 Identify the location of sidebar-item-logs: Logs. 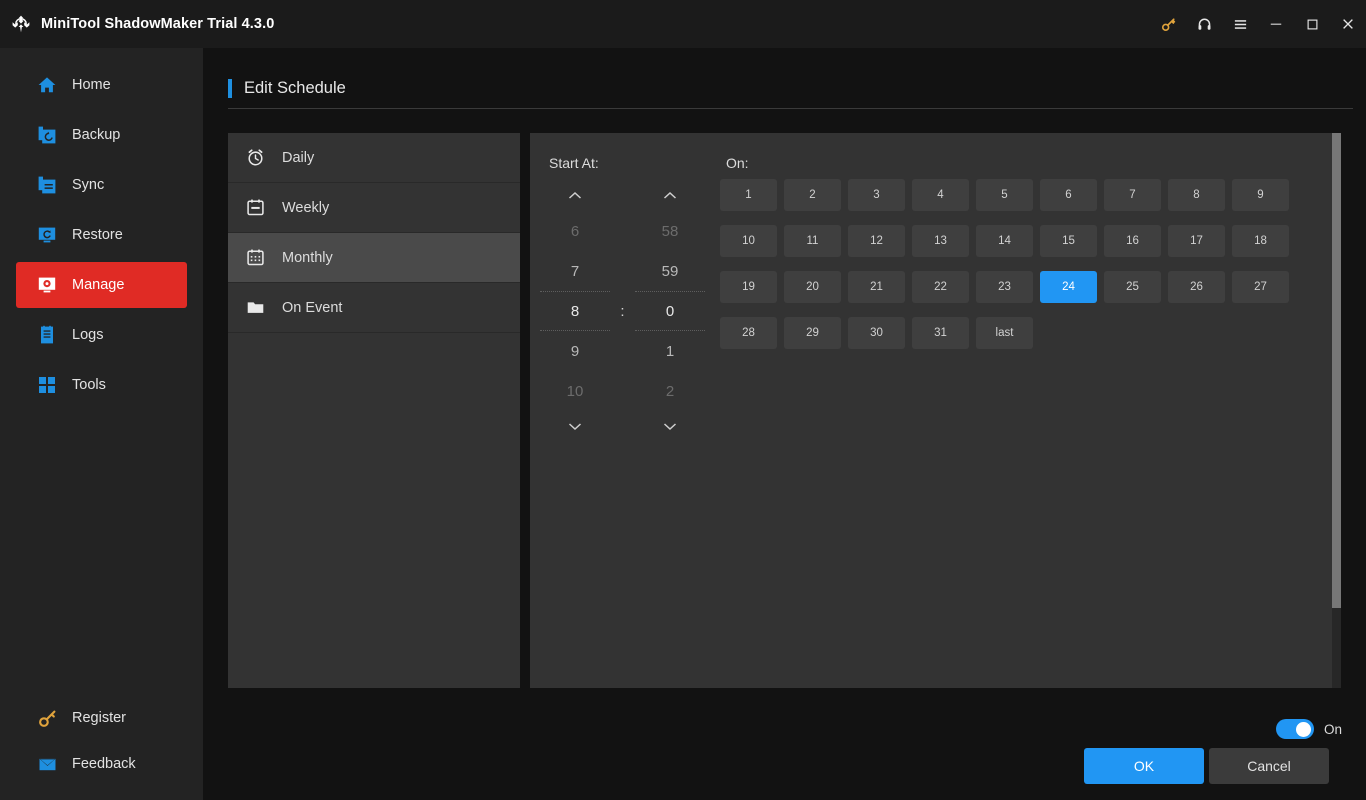
(101, 335).